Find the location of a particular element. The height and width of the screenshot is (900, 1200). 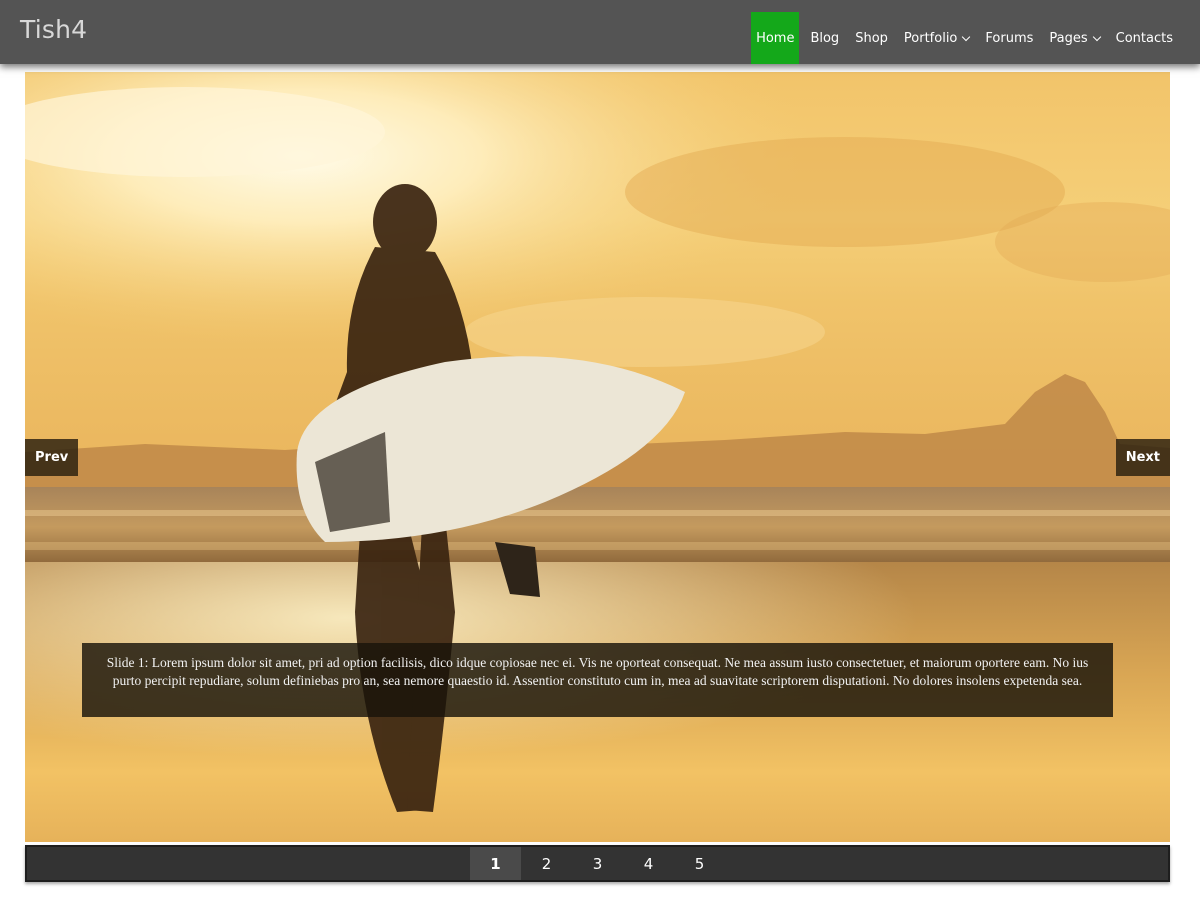

pager-item-4: 4 is located at coordinates (648, 863).